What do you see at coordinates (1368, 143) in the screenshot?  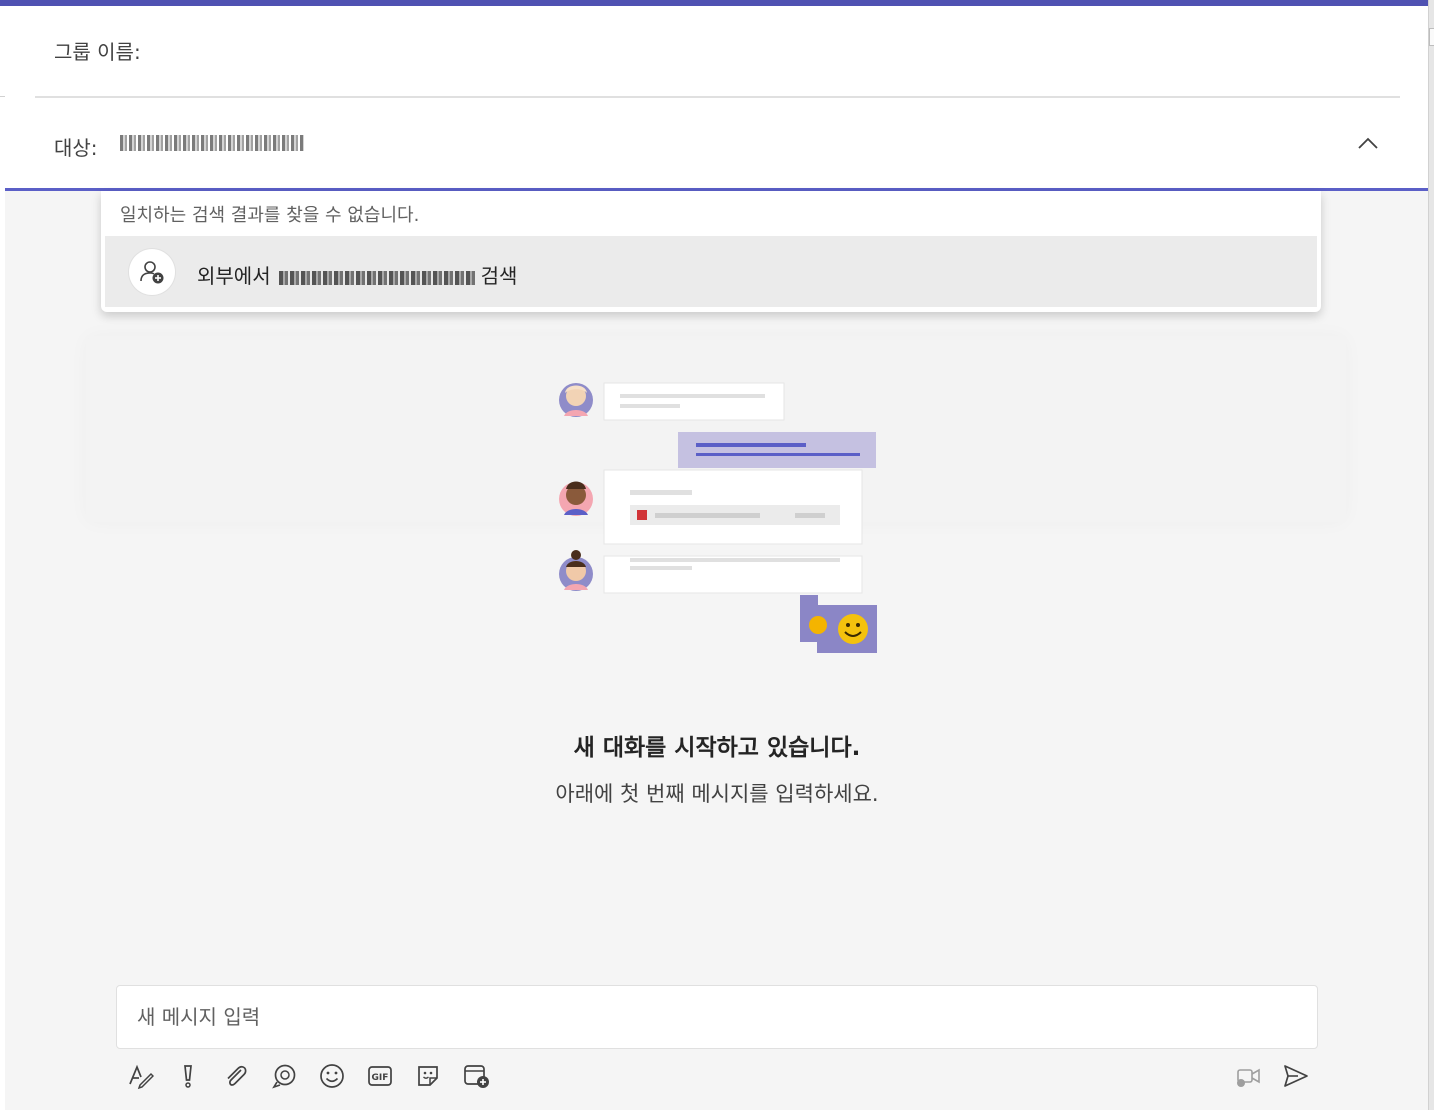 I see `chevron-up-icon` at bounding box center [1368, 143].